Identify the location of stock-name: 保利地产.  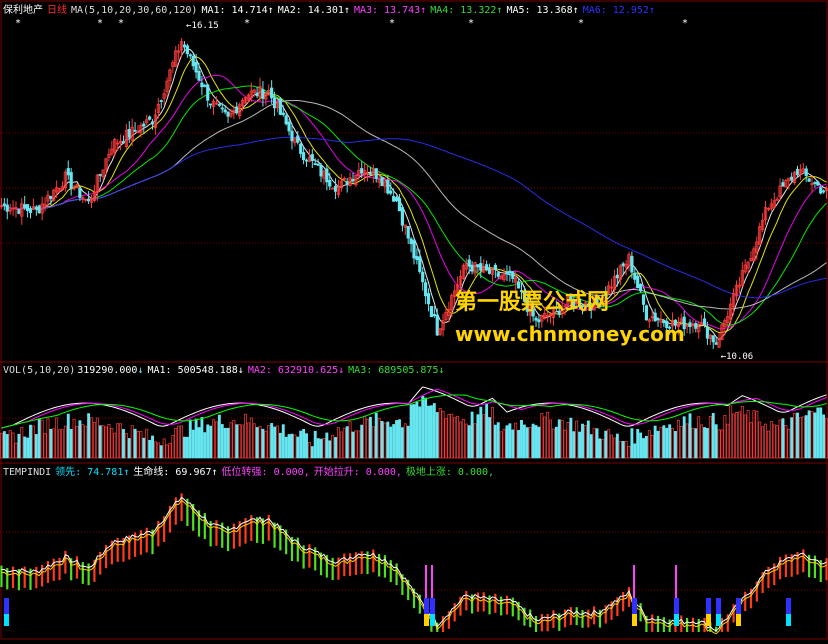
(23, 10).